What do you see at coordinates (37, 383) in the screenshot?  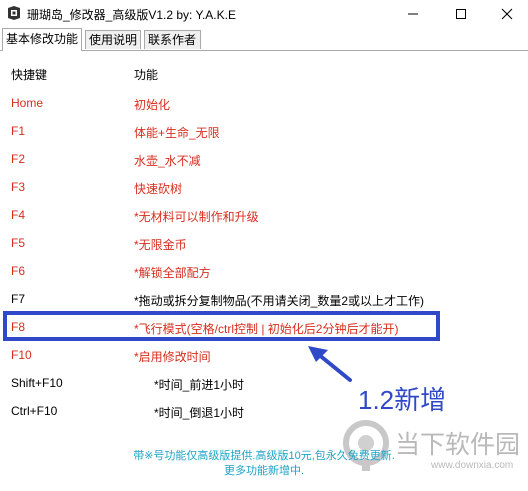 I see `row-hotkey: Shift+F10` at bounding box center [37, 383].